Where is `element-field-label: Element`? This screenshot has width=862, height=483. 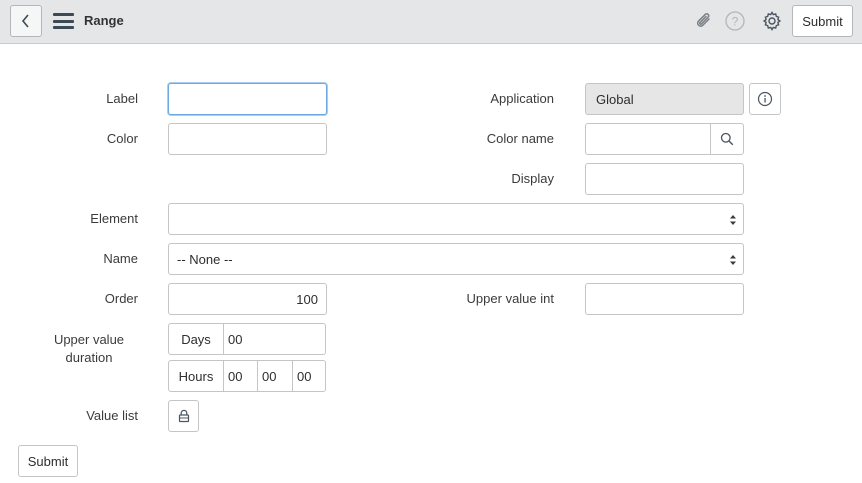
element-field-label: Element is located at coordinates (114, 218).